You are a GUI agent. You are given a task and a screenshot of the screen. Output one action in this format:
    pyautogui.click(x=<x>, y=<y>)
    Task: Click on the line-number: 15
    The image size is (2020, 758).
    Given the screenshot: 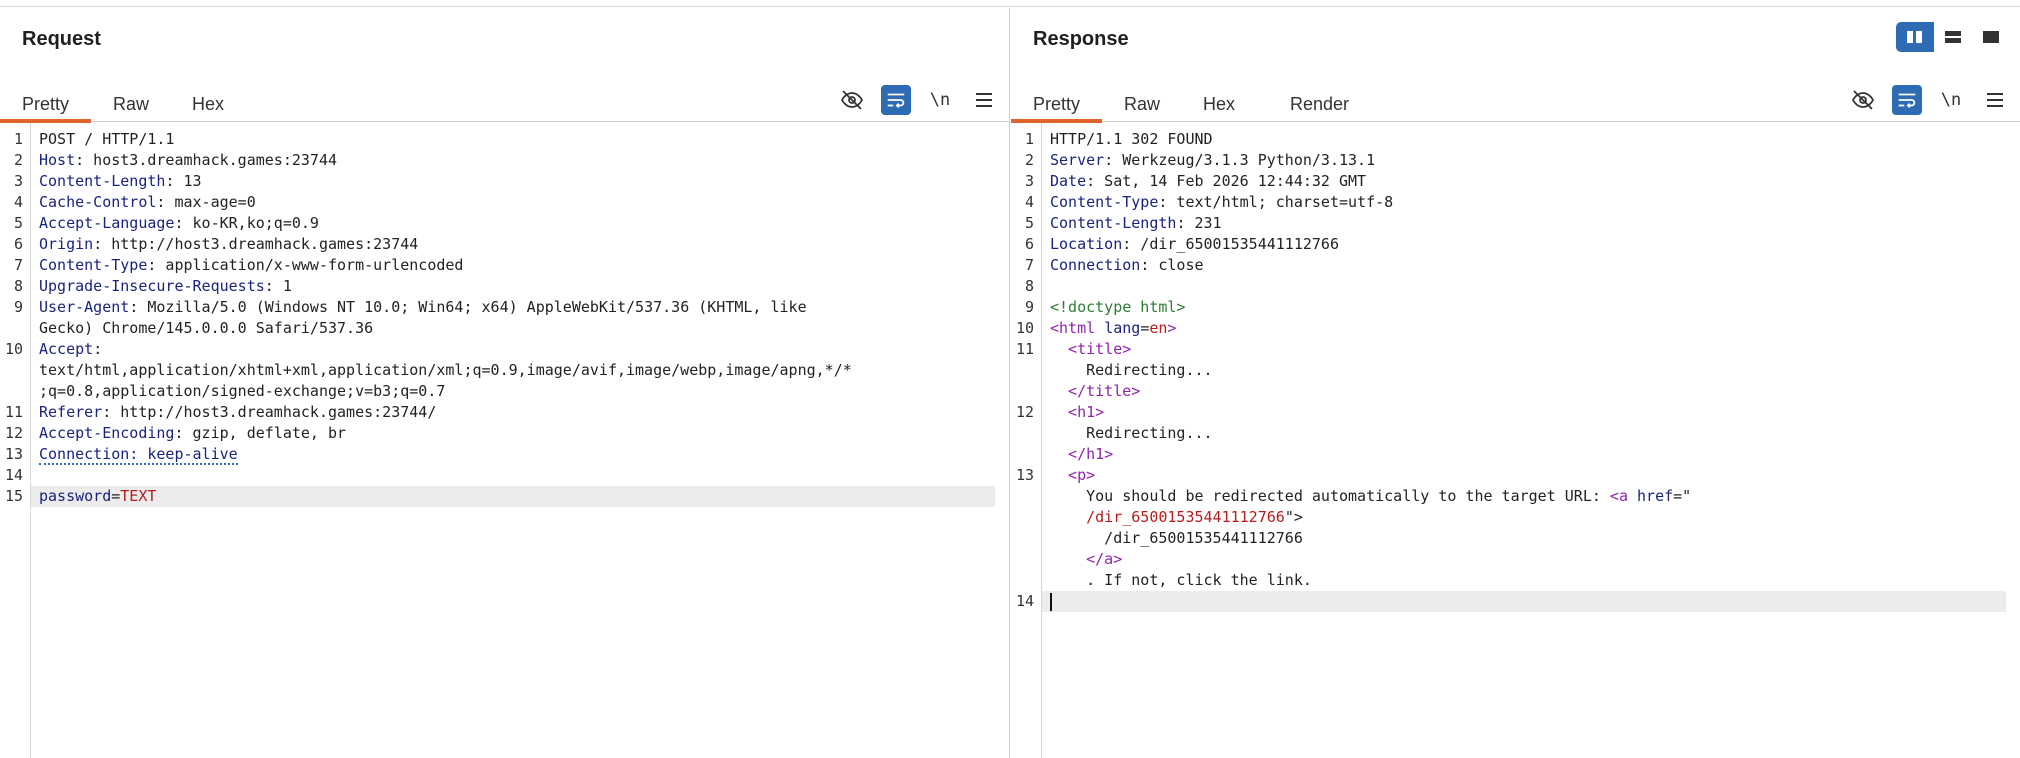 What is the action you would take?
    pyautogui.click(x=13, y=496)
    